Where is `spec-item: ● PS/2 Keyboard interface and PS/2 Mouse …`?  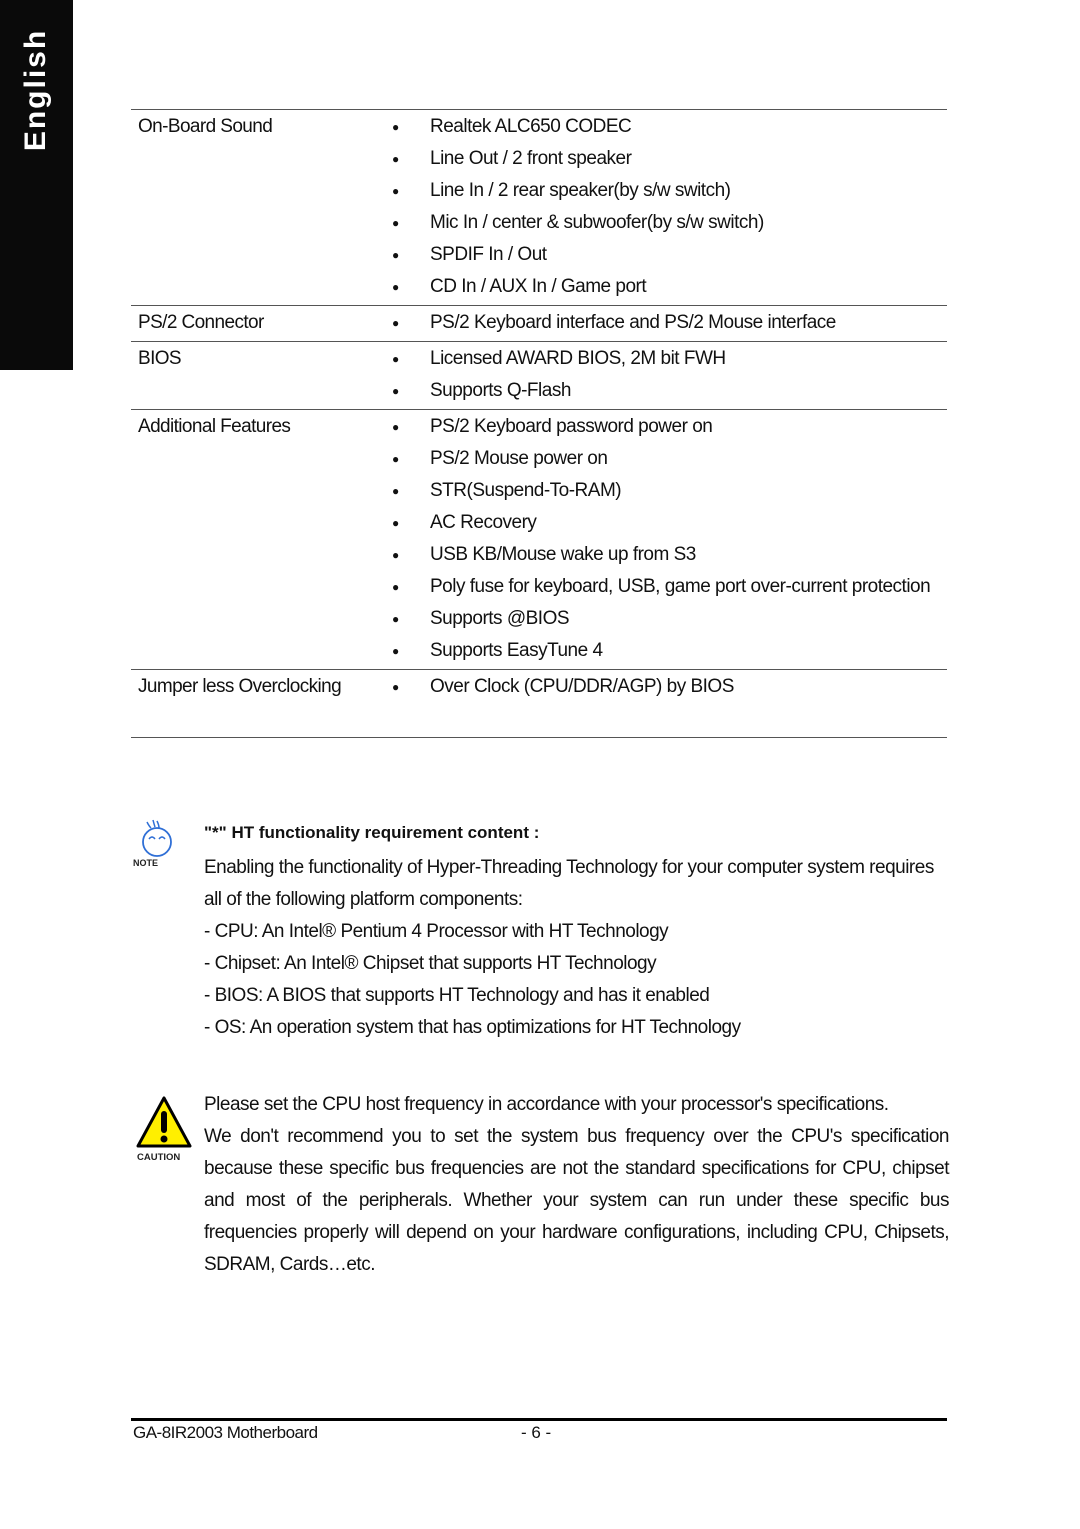
spec-item: ● PS/2 Keyboard interface and PS/2 Mouse … is located at coordinates (669, 323).